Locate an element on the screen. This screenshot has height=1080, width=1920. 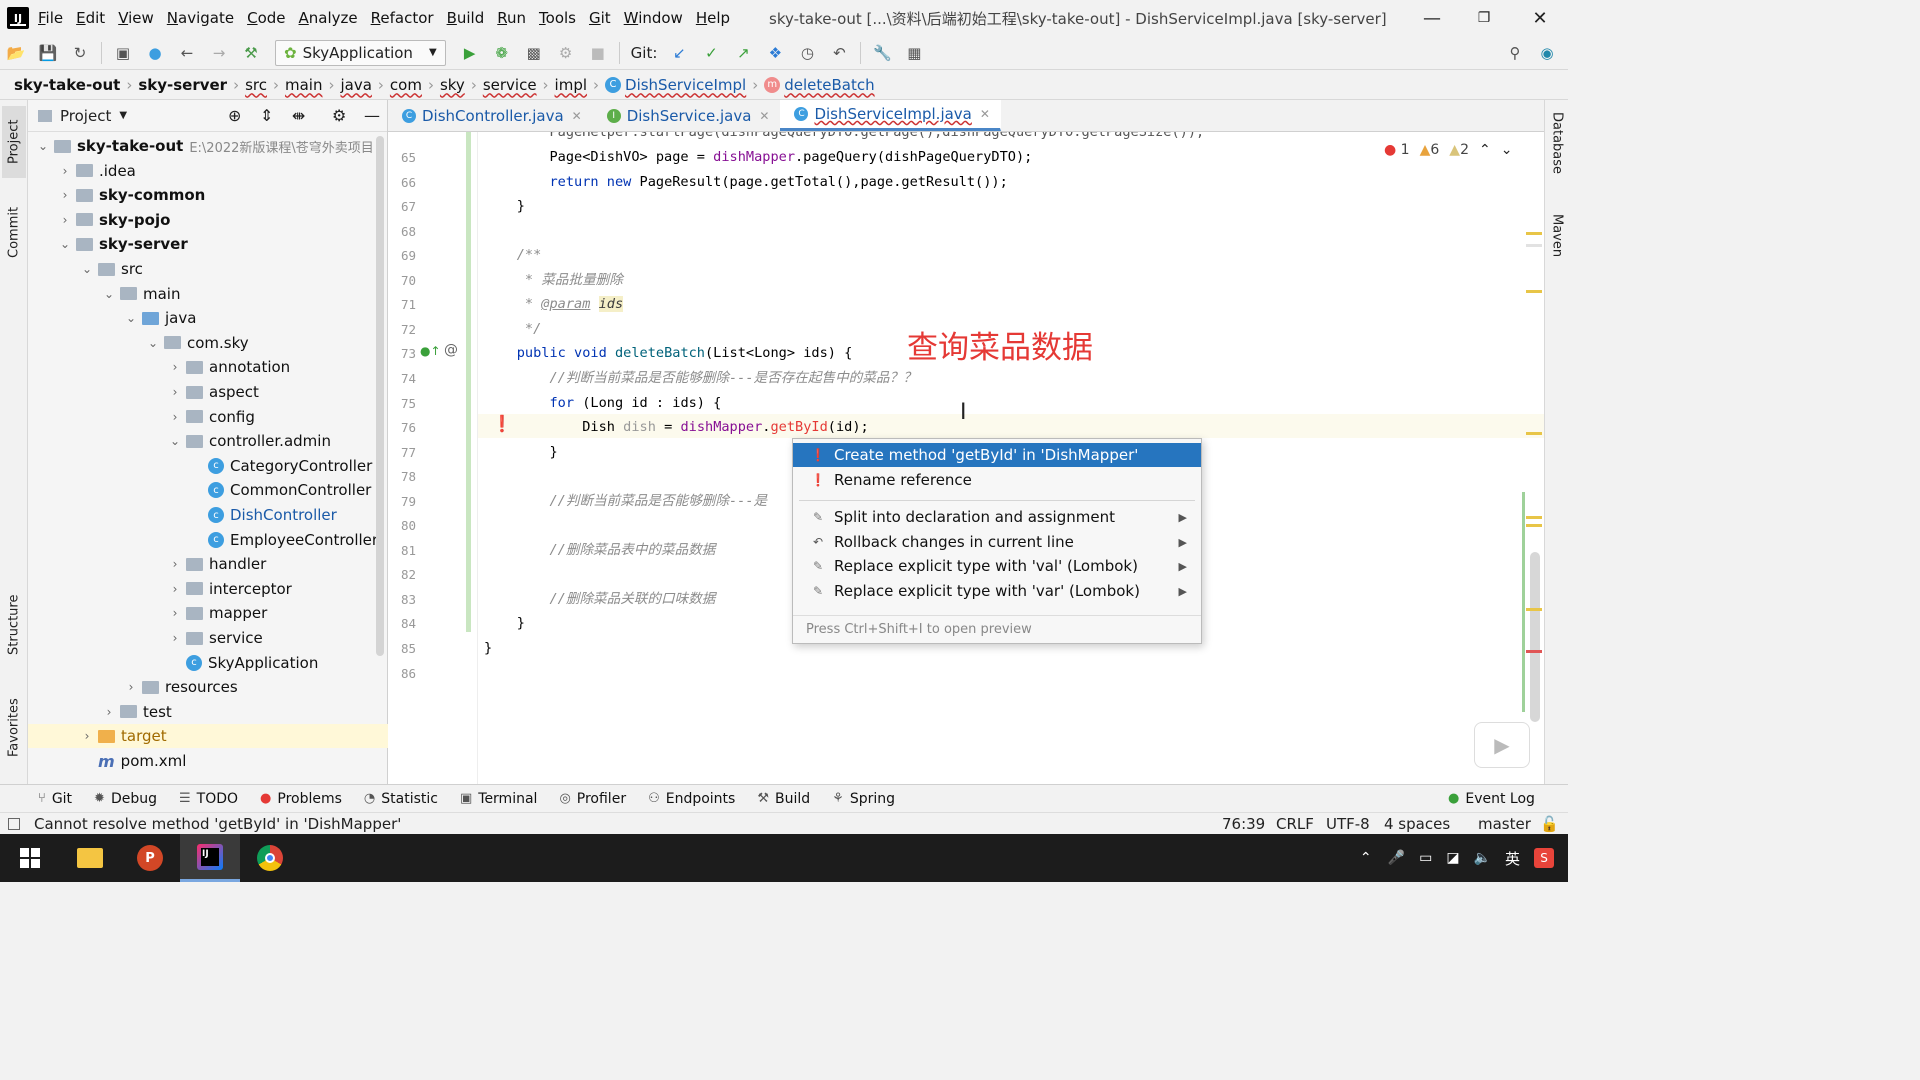
tree-item: › interceptor is located at coordinates (208, 589).